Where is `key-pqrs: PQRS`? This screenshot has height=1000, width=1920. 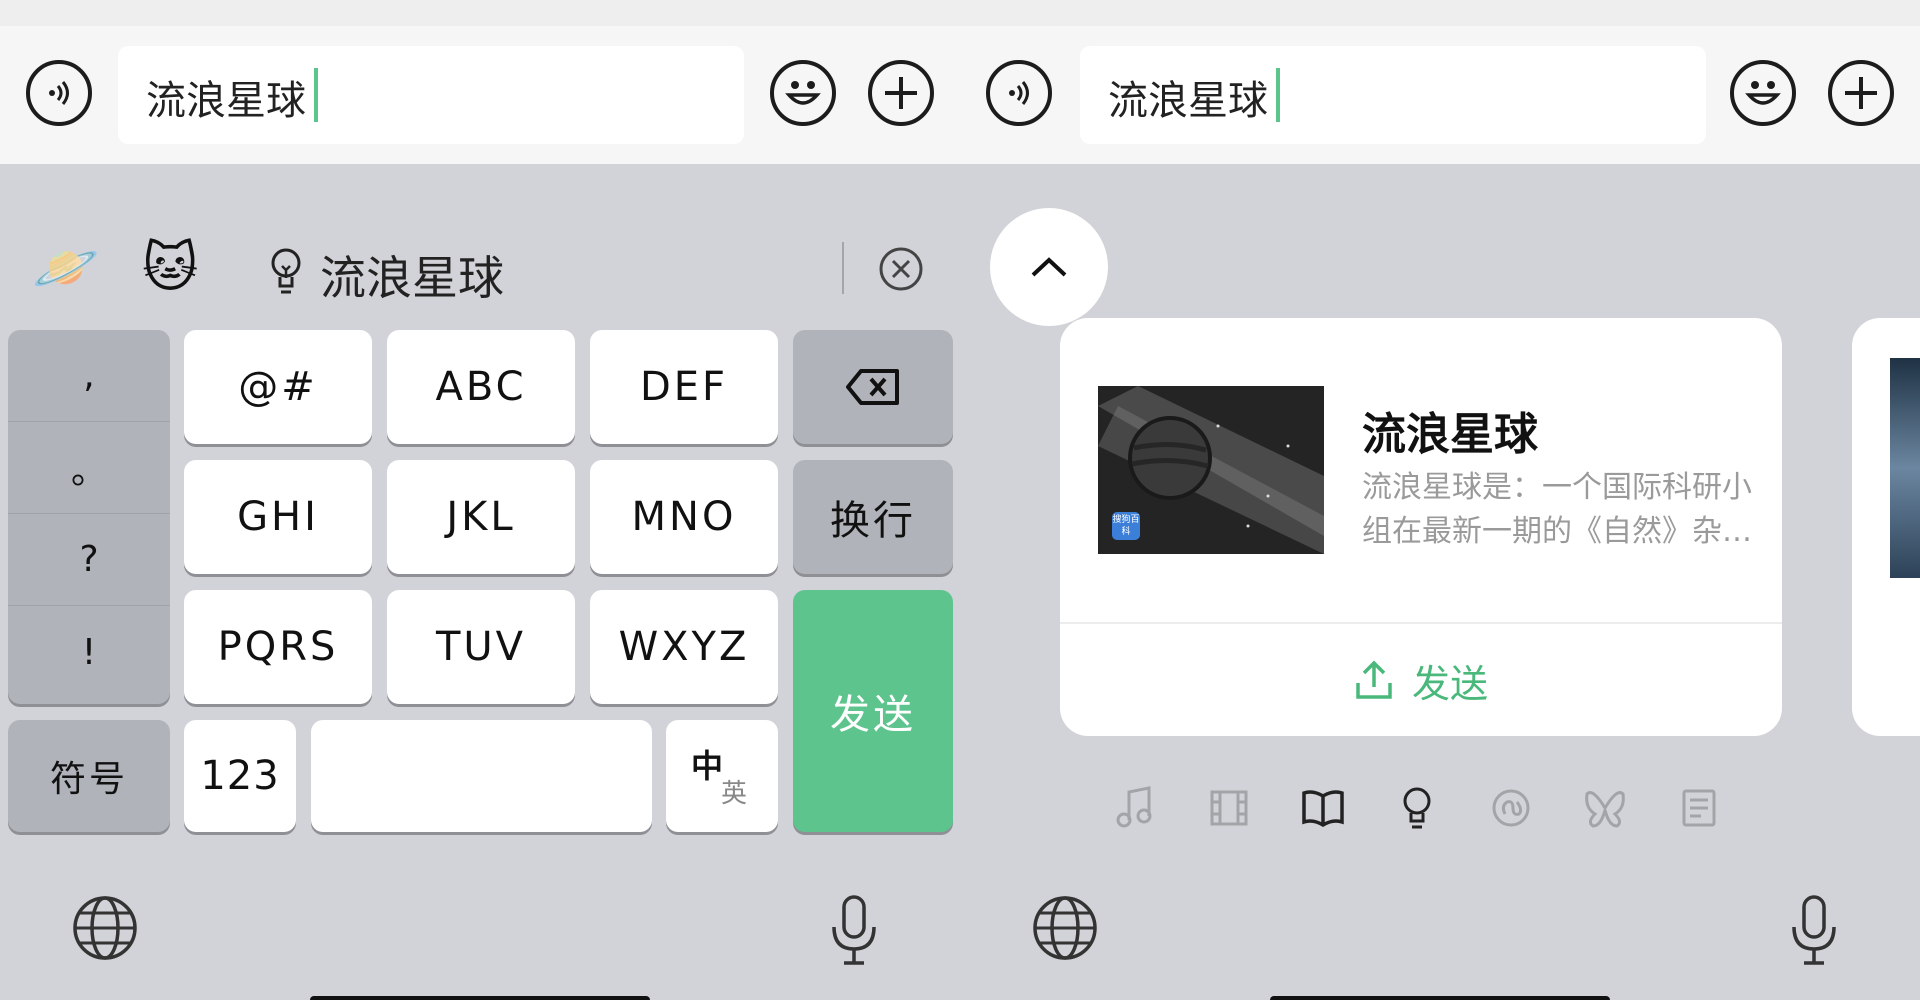 key-pqrs: PQRS is located at coordinates (278, 647).